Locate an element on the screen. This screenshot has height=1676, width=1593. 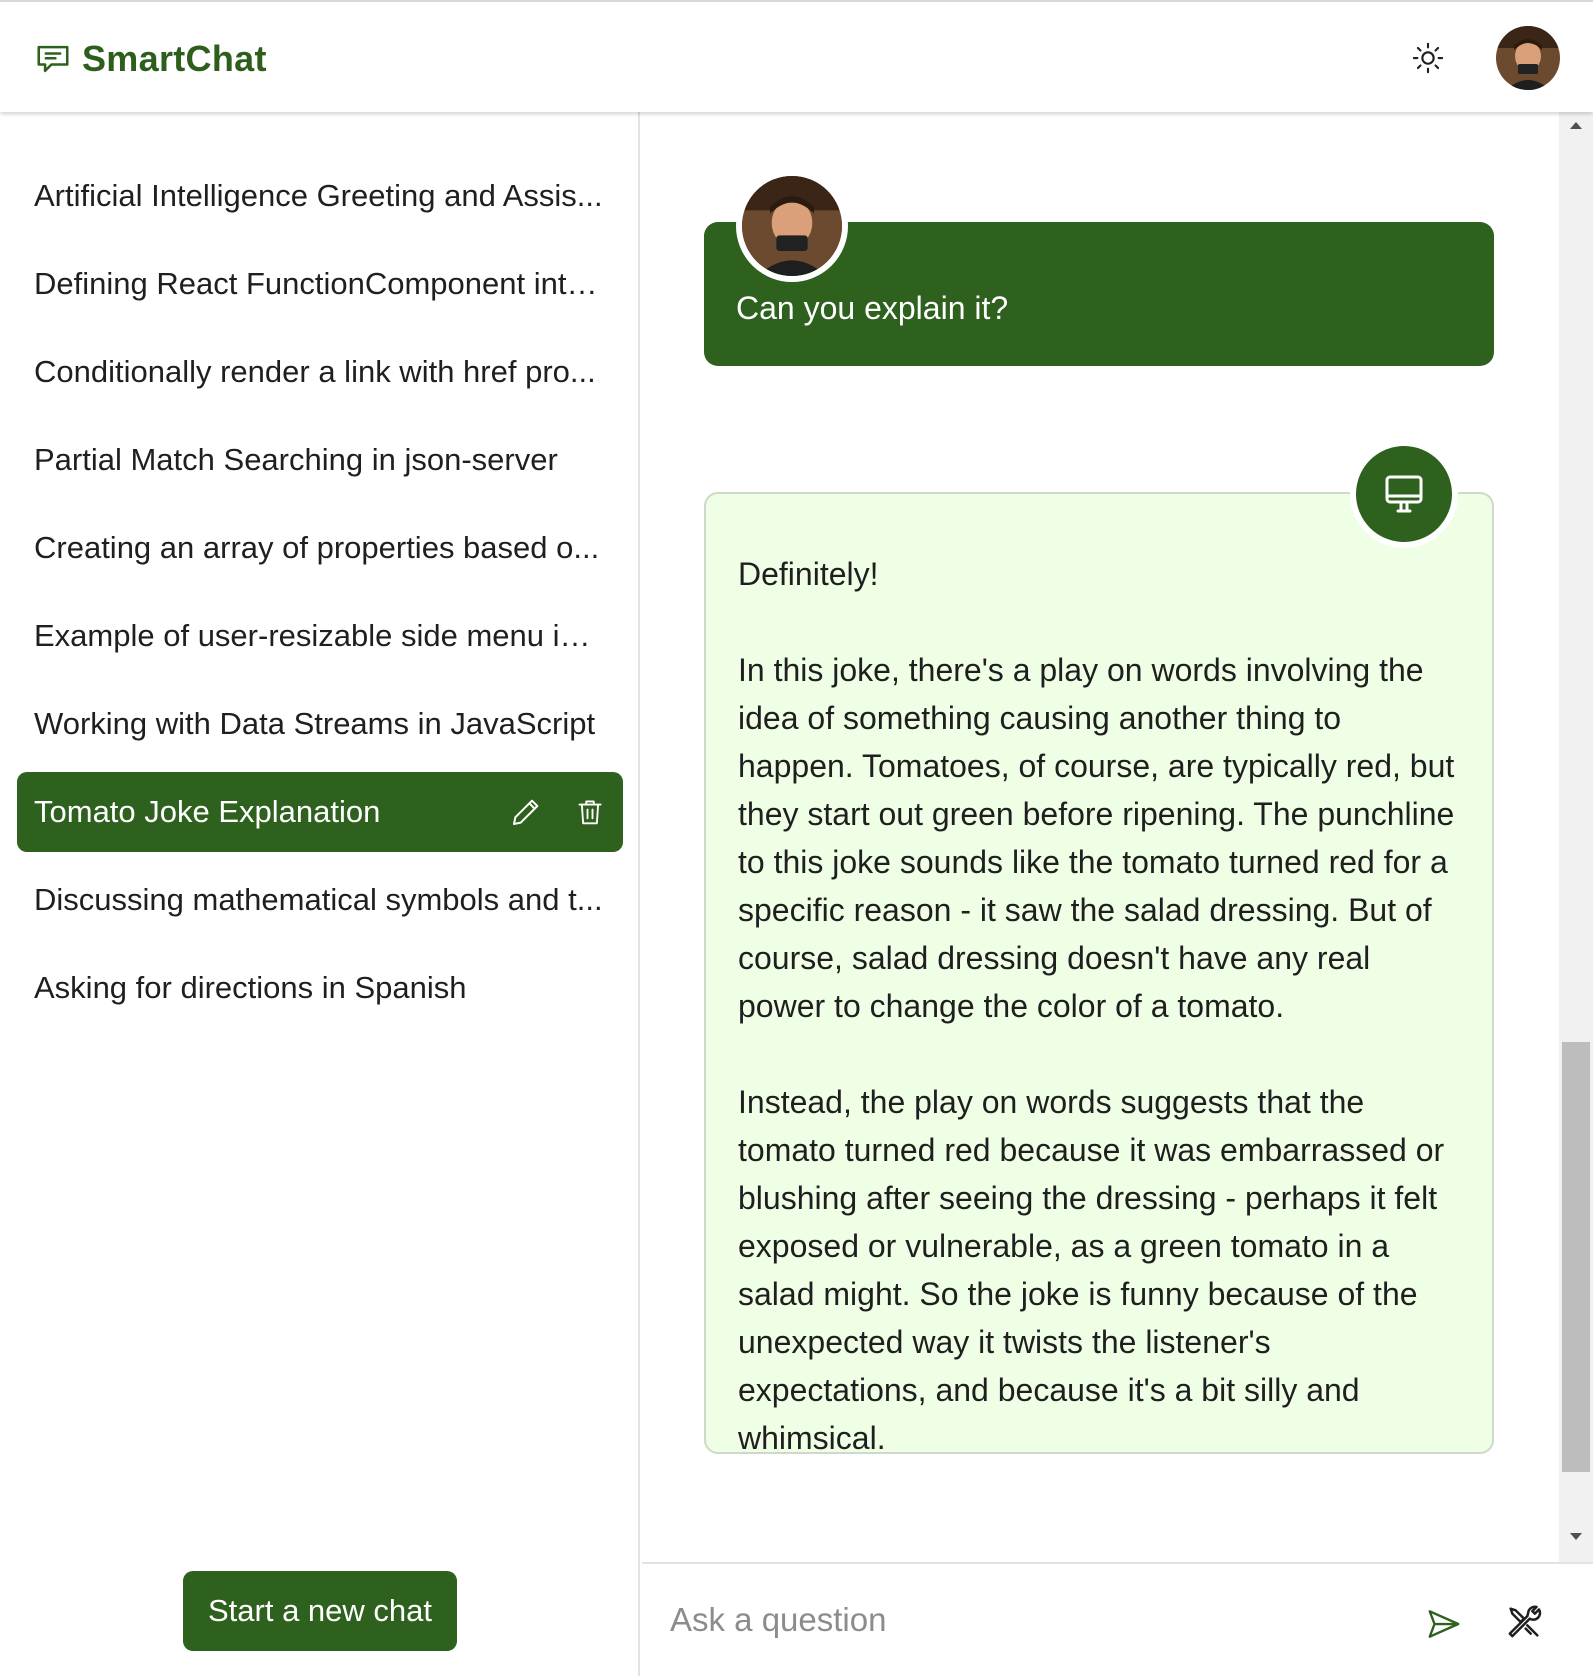
chat-history-item: Partial Match Searching in json-server is located at coordinates (320, 460).